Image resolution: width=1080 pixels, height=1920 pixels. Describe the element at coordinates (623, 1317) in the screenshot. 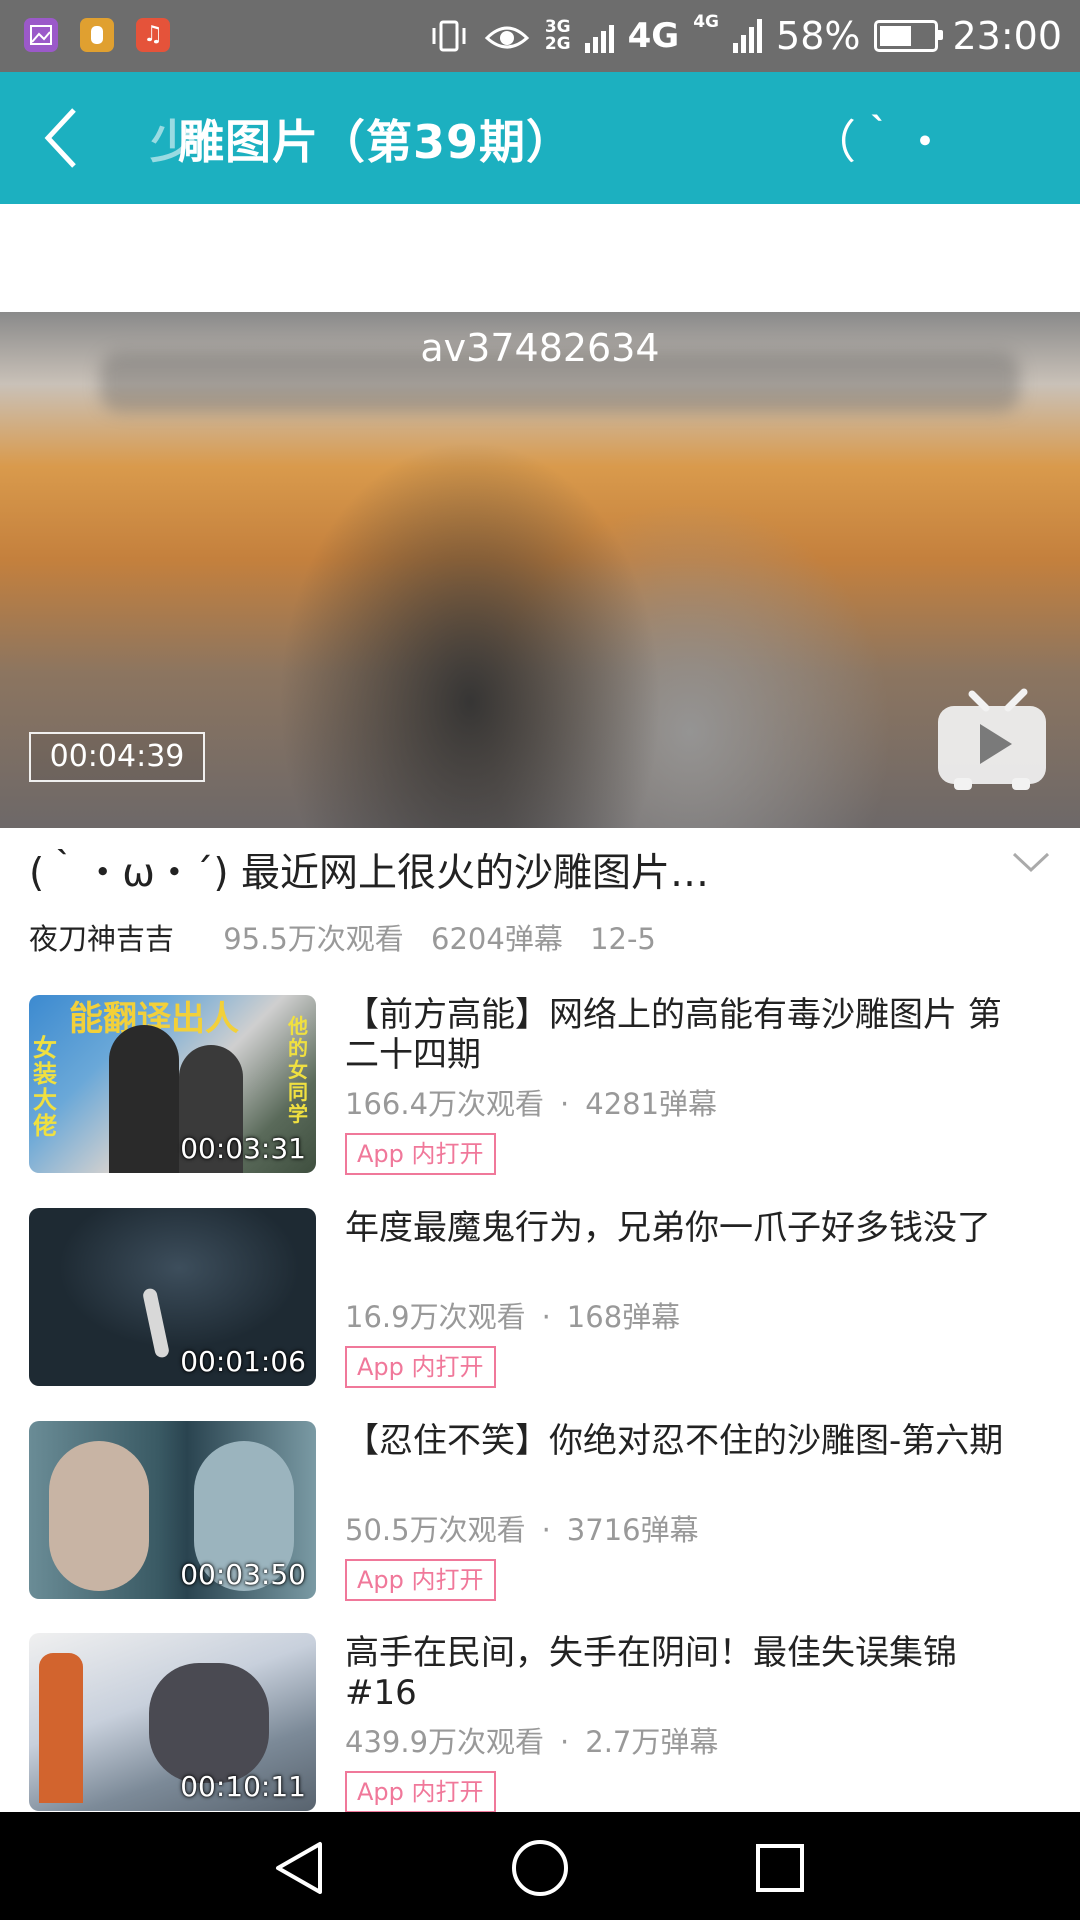

I see `related-danmaku-count: 168弹幕` at that location.